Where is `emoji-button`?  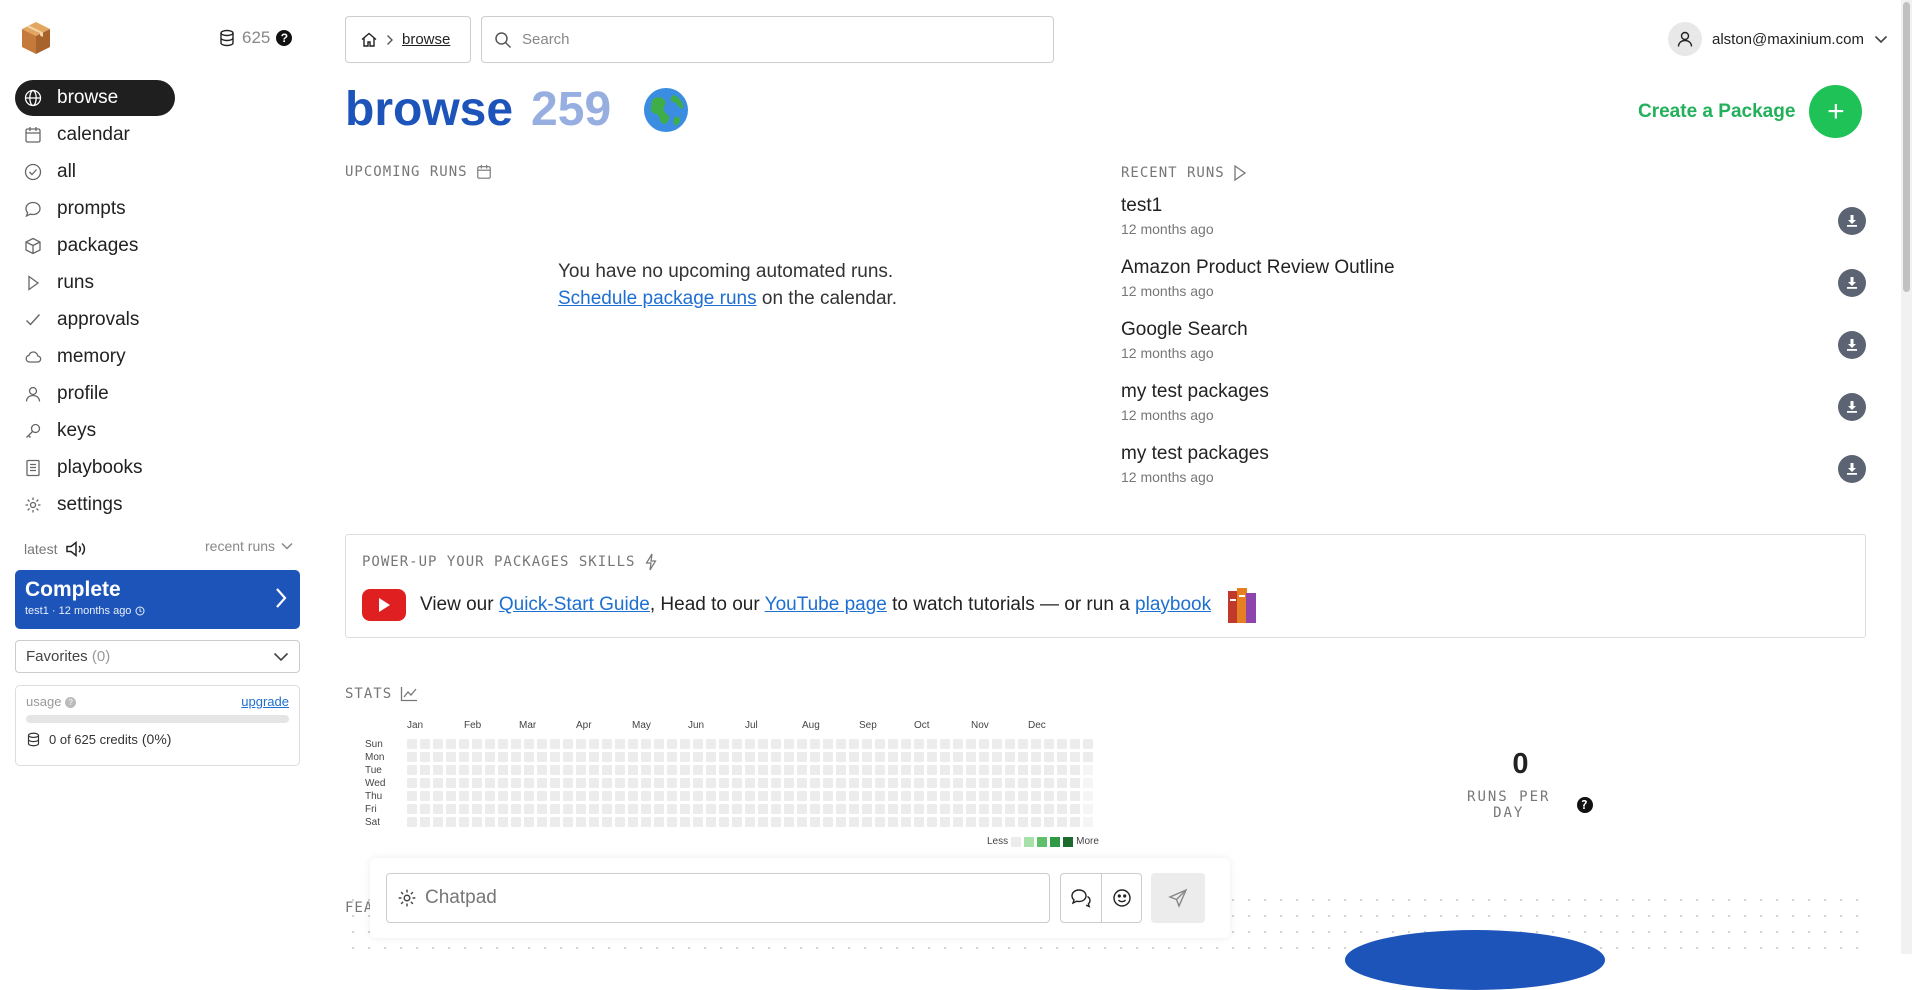 emoji-button is located at coordinates (1121, 898).